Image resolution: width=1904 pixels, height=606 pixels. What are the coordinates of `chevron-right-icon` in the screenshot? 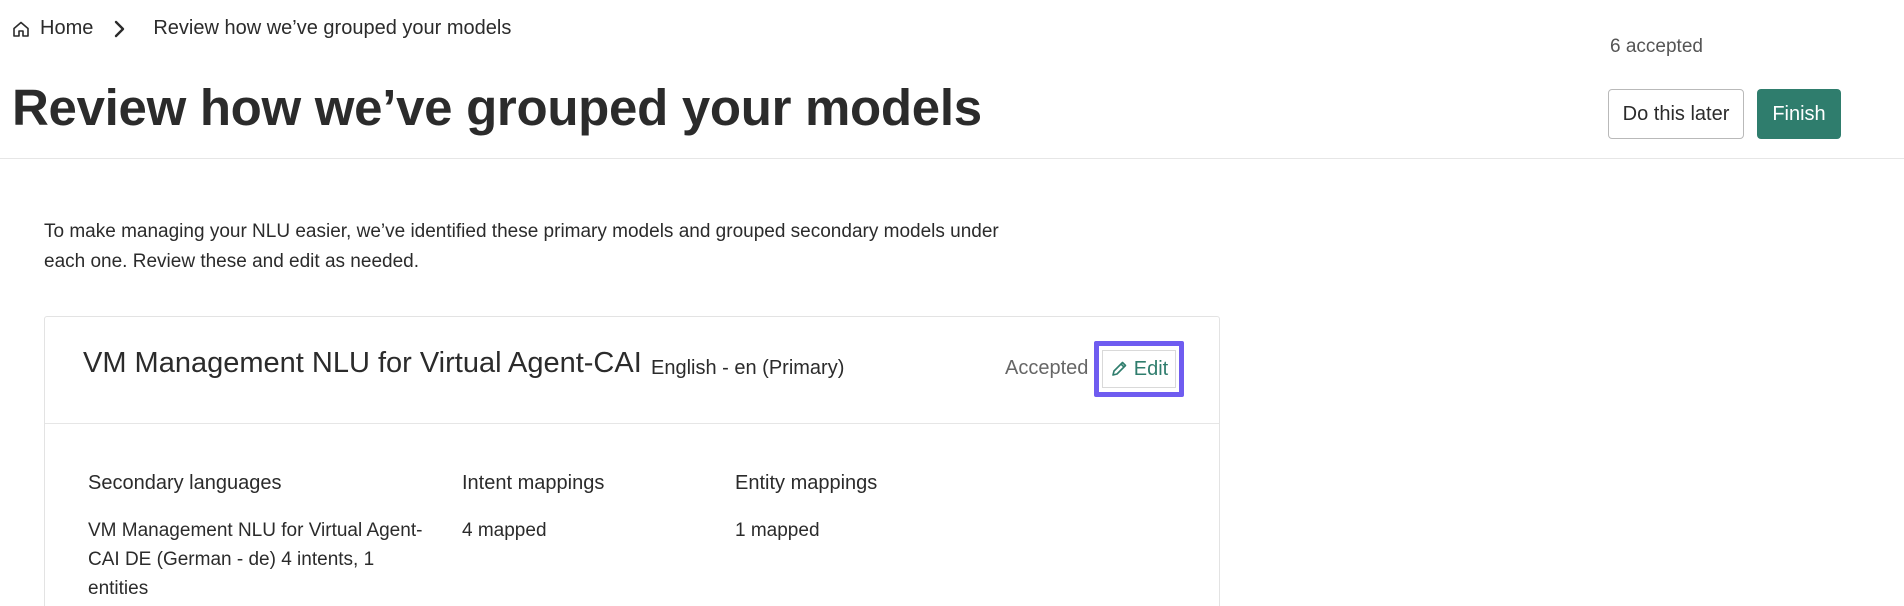 It's located at (120, 29).